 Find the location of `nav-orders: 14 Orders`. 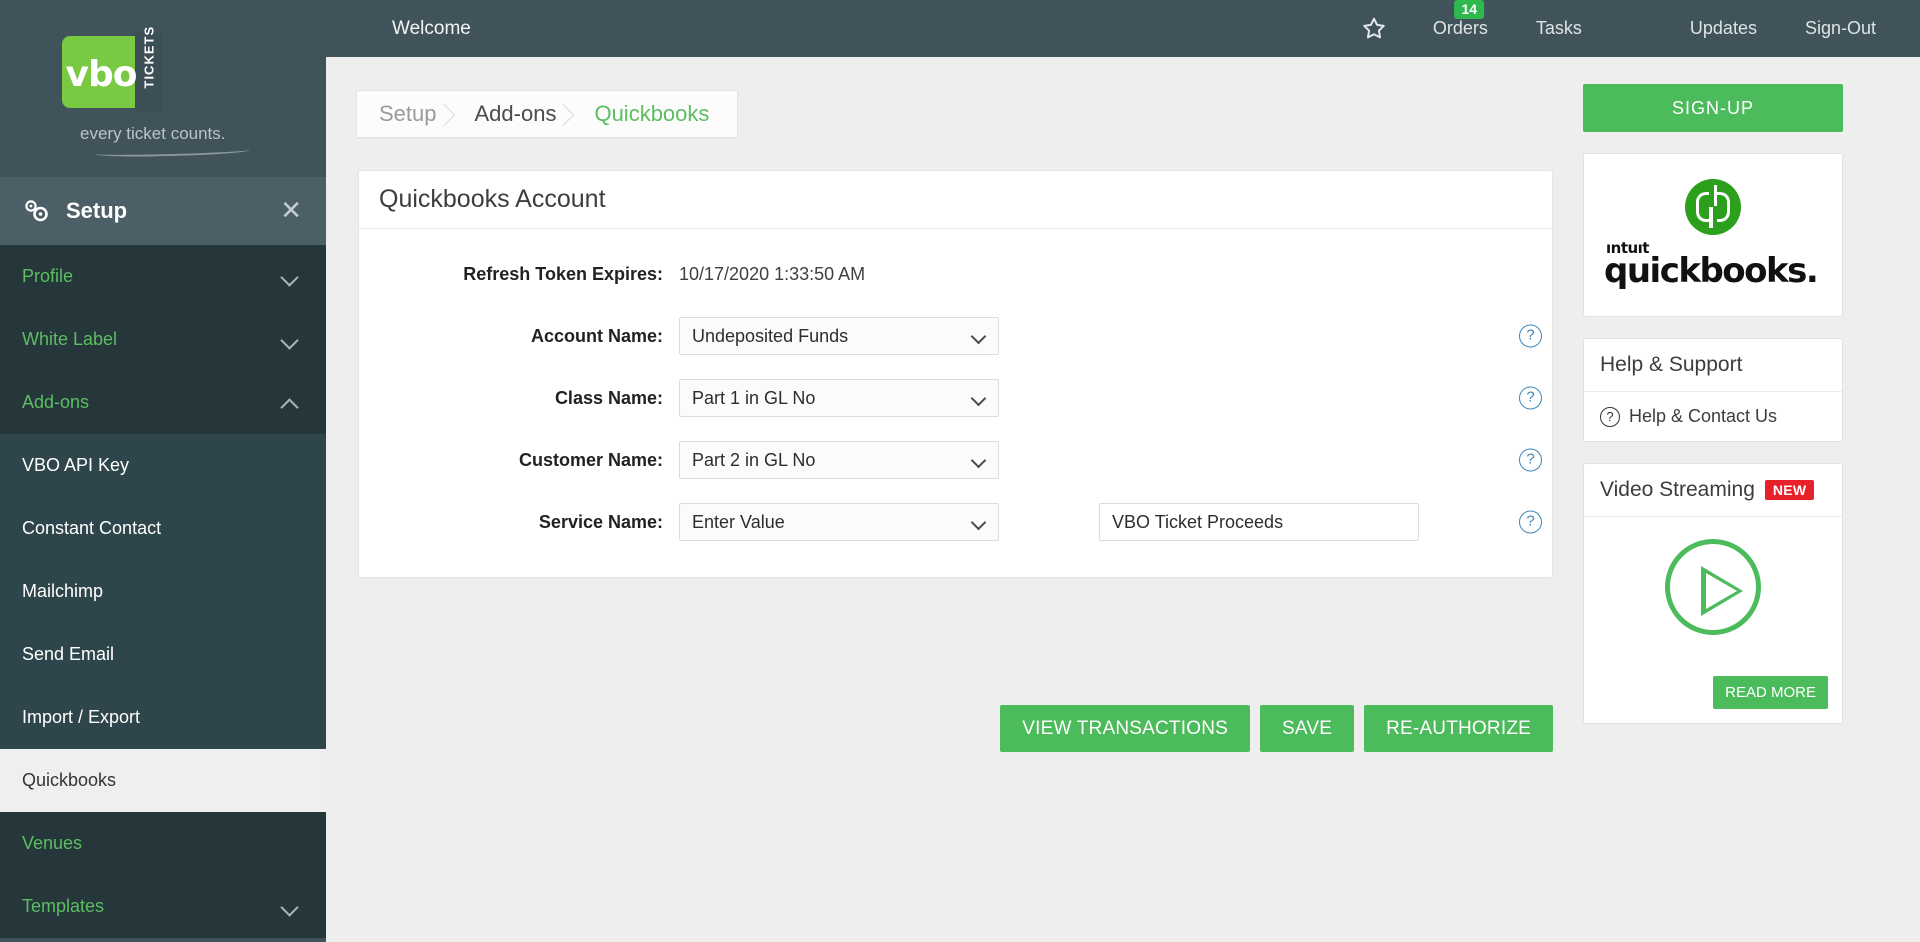

nav-orders: 14 Orders is located at coordinates (1460, 28).